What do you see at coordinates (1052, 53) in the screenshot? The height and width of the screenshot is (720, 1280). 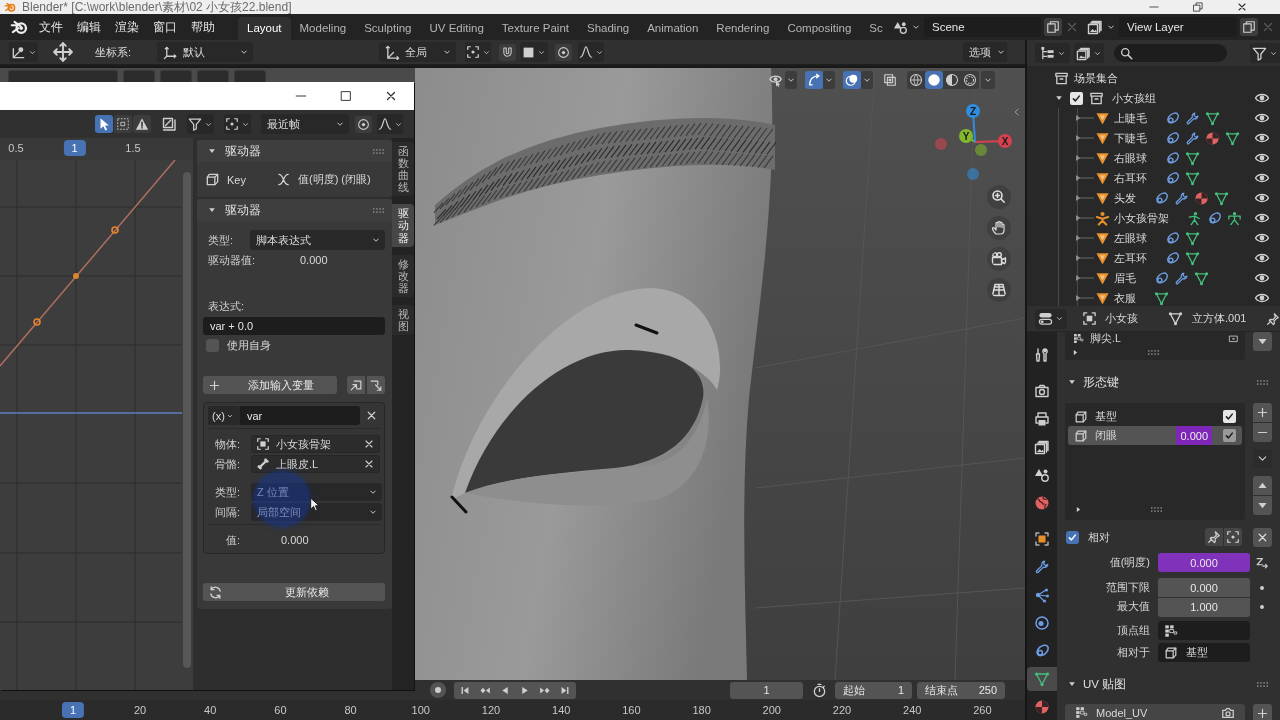 I see `display-mode-dropdown` at bounding box center [1052, 53].